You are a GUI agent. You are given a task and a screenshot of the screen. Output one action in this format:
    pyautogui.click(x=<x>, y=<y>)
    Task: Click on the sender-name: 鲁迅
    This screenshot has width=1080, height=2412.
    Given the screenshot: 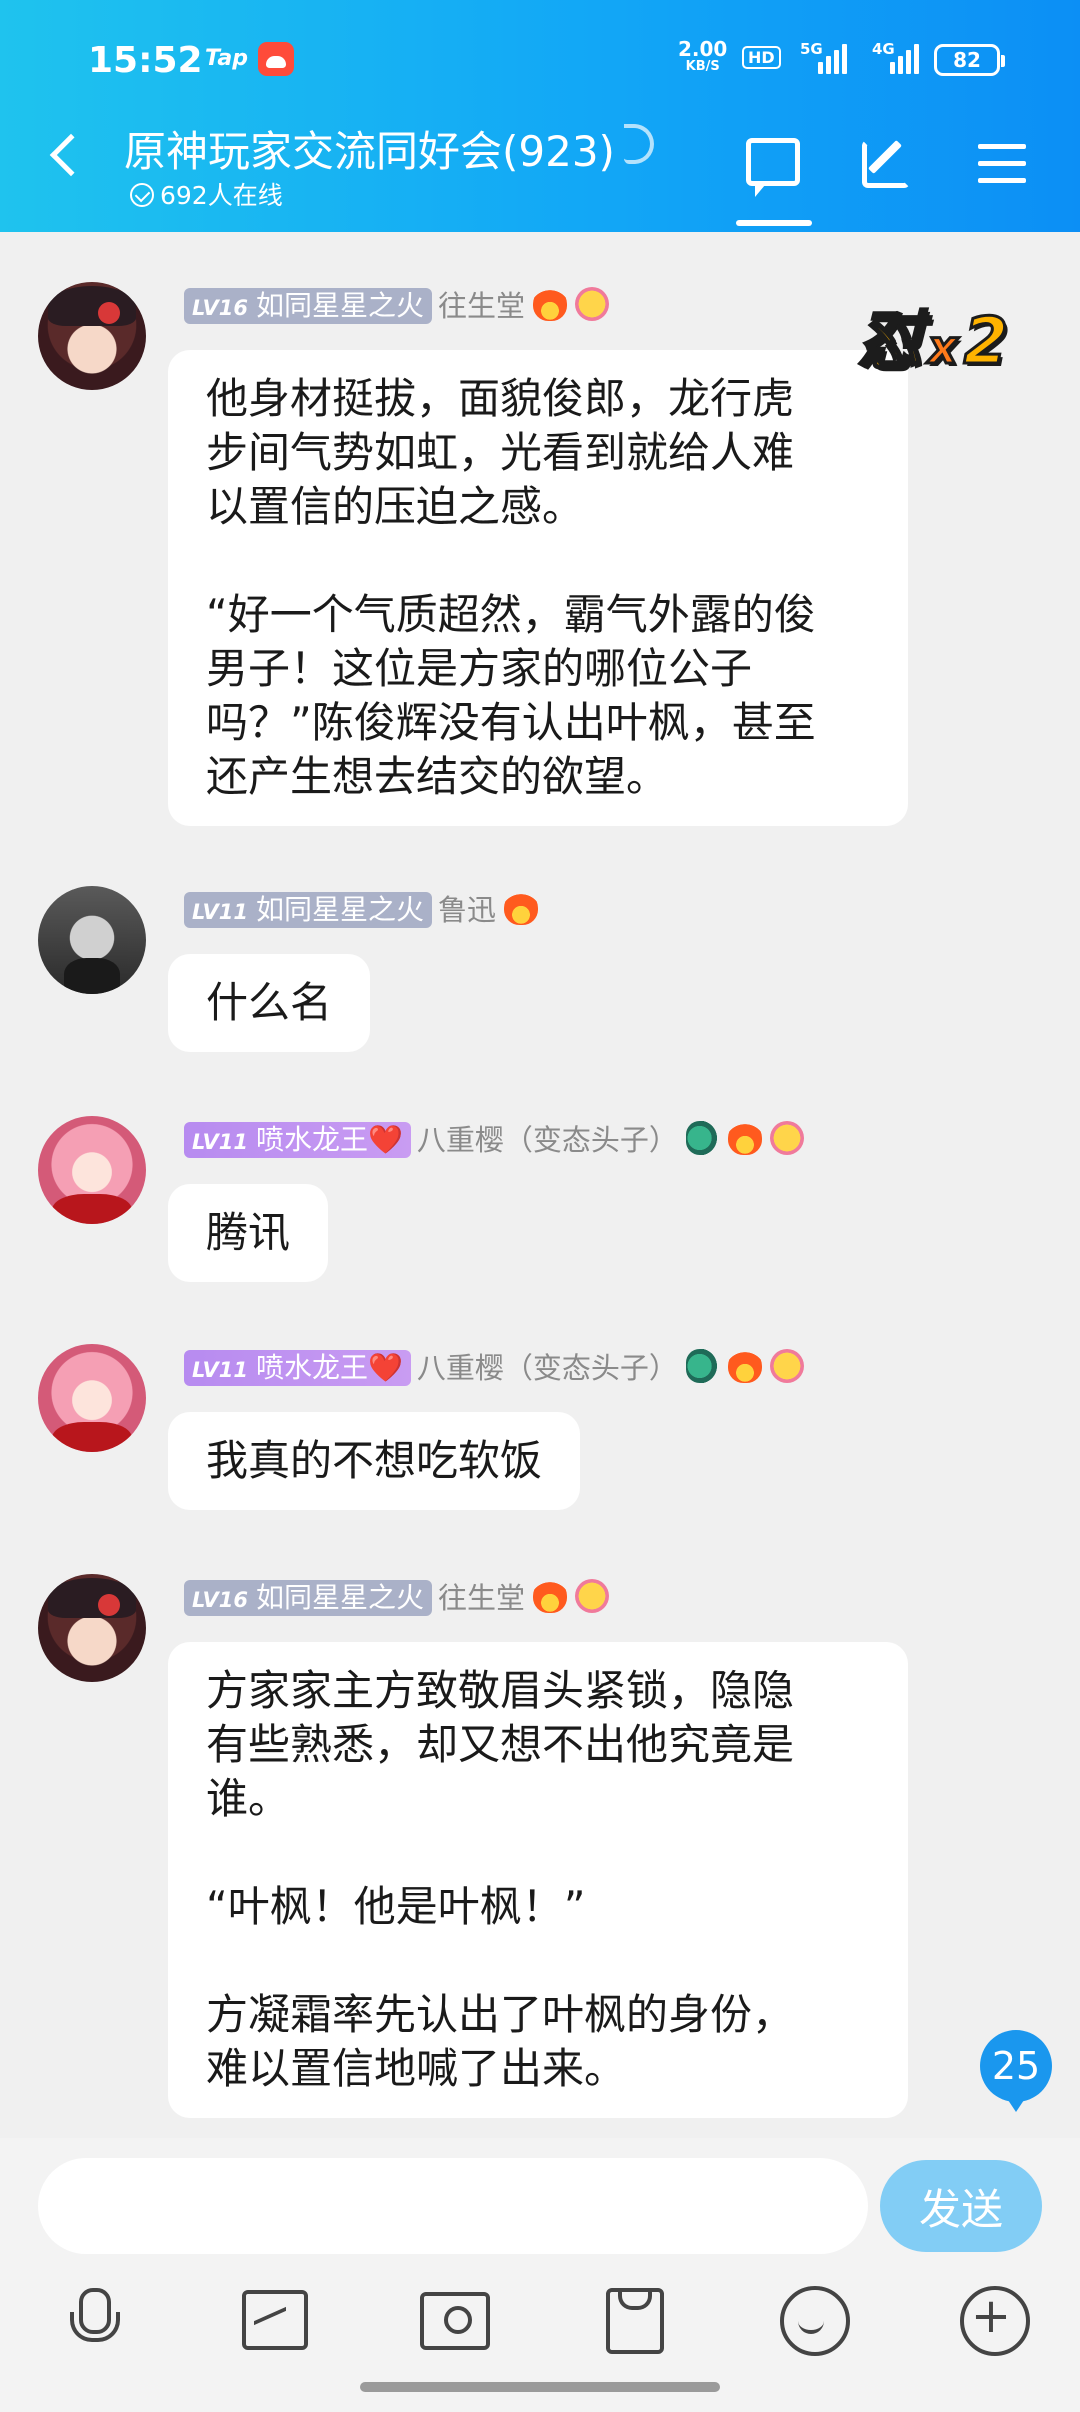 What is the action you would take?
    pyautogui.click(x=467, y=910)
    